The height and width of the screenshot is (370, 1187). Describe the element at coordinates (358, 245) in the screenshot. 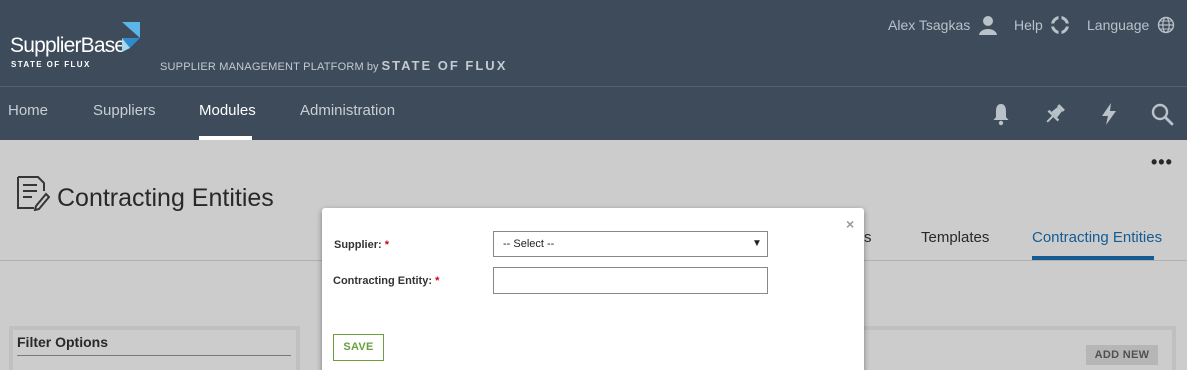

I see `supplier-label-text: Supplier:` at that location.